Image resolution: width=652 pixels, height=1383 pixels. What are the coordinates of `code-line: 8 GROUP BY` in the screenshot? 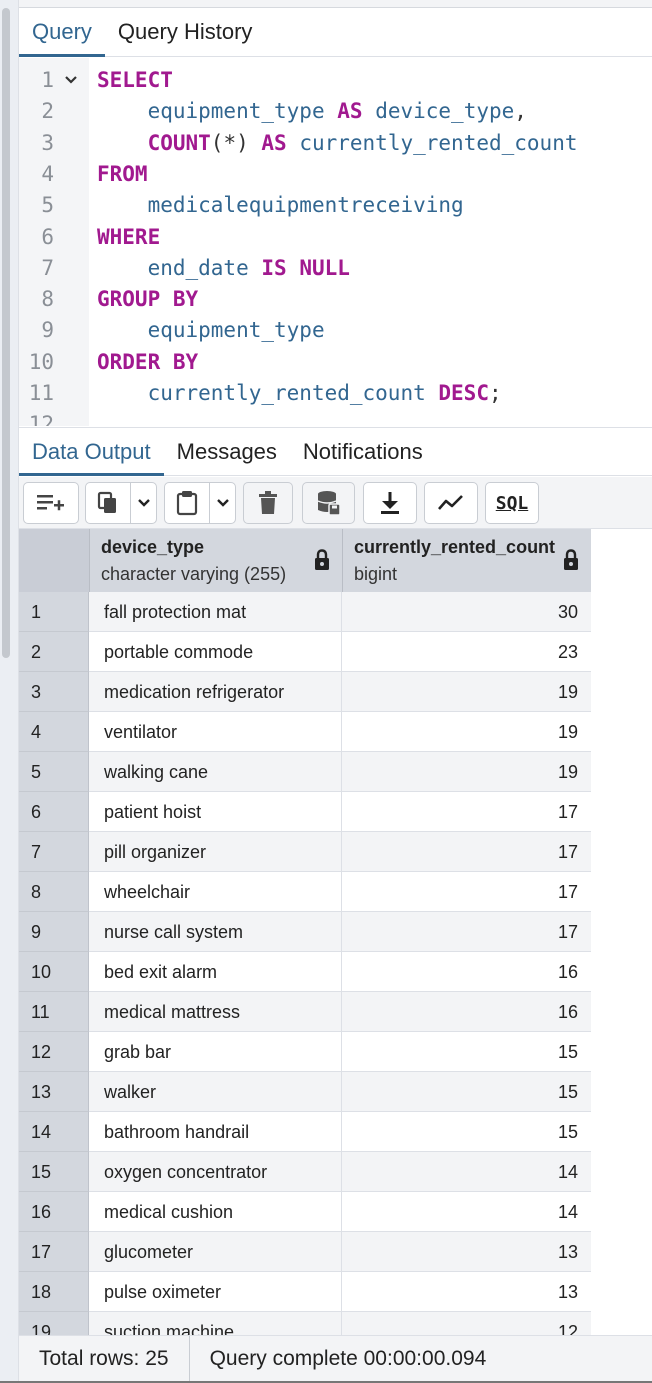 It's located at (335, 299).